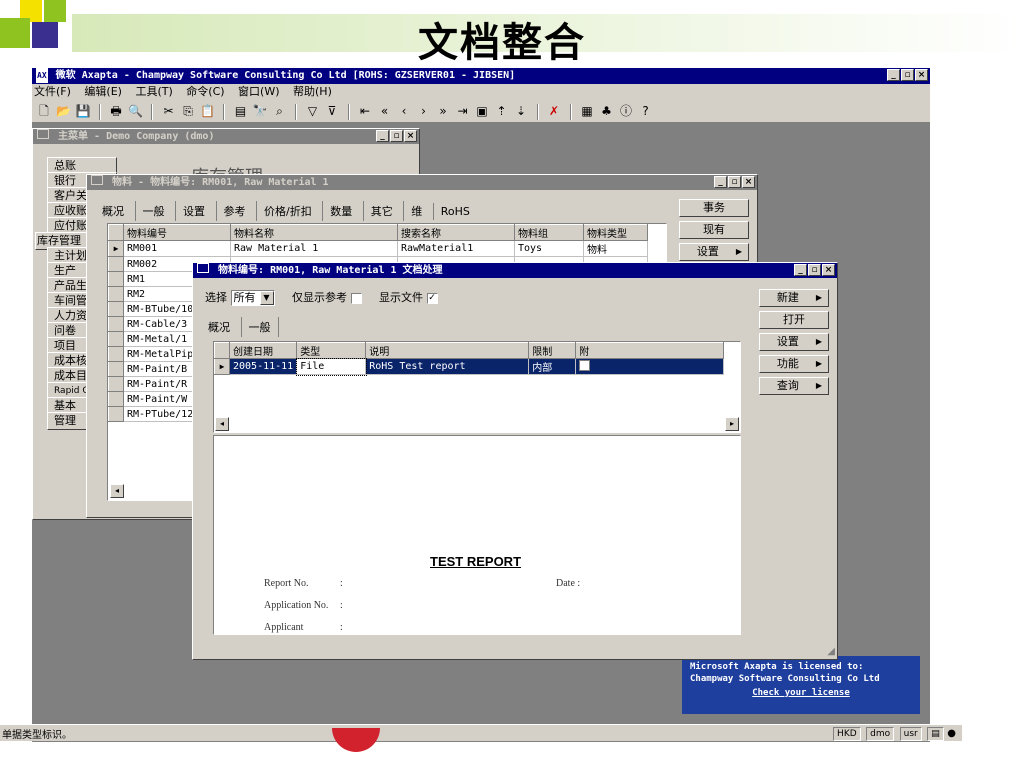  Describe the element at coordinates (314, 232) in the screenshot. I see `col-item-name: 物料名称` at that location.